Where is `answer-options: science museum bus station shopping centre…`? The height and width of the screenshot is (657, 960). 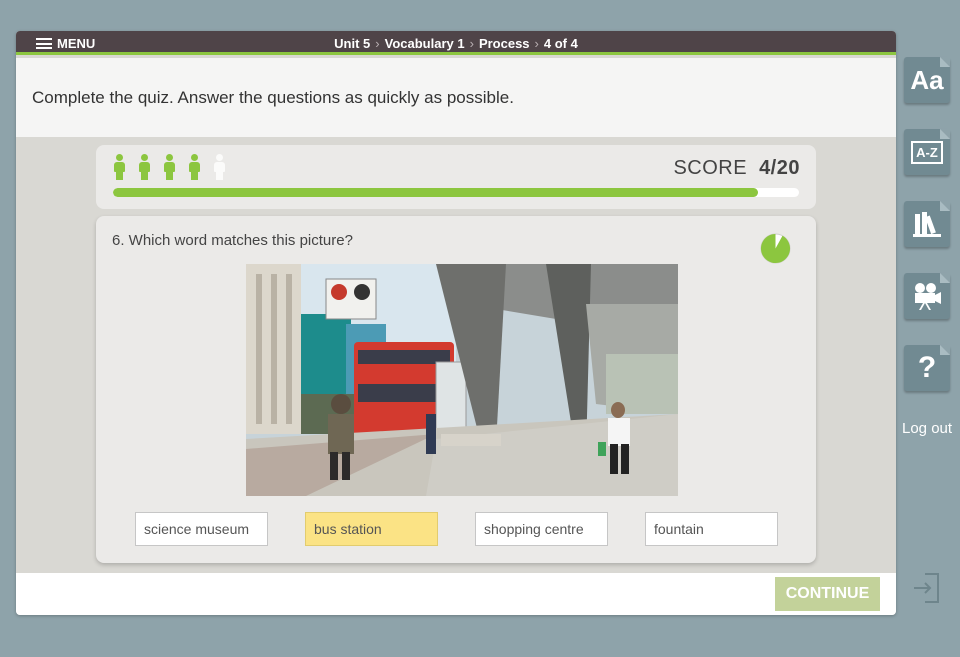
answer-options: science museum bus station shopping centre… is located at coordinates (456, 529).